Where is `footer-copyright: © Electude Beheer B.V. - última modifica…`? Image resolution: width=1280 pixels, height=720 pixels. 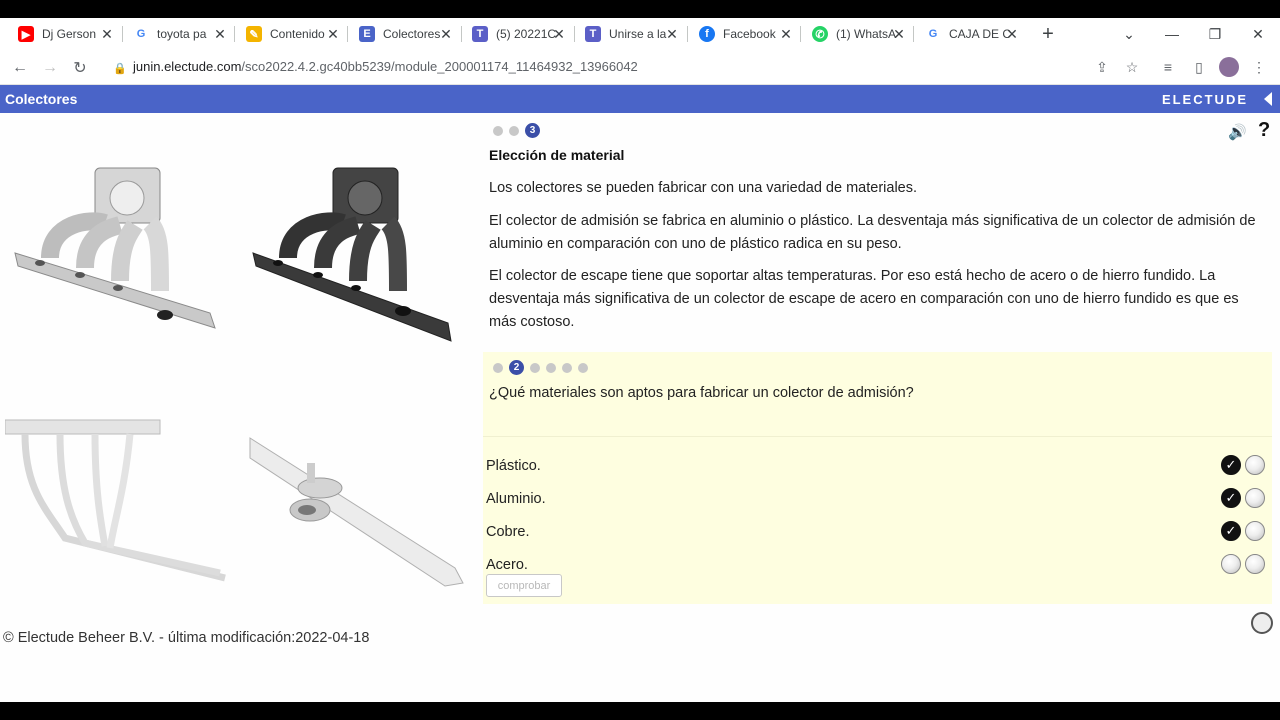 footer-copyright: © Electude Beheer B.V. - última modifica… is located at coordinates (186, 638).